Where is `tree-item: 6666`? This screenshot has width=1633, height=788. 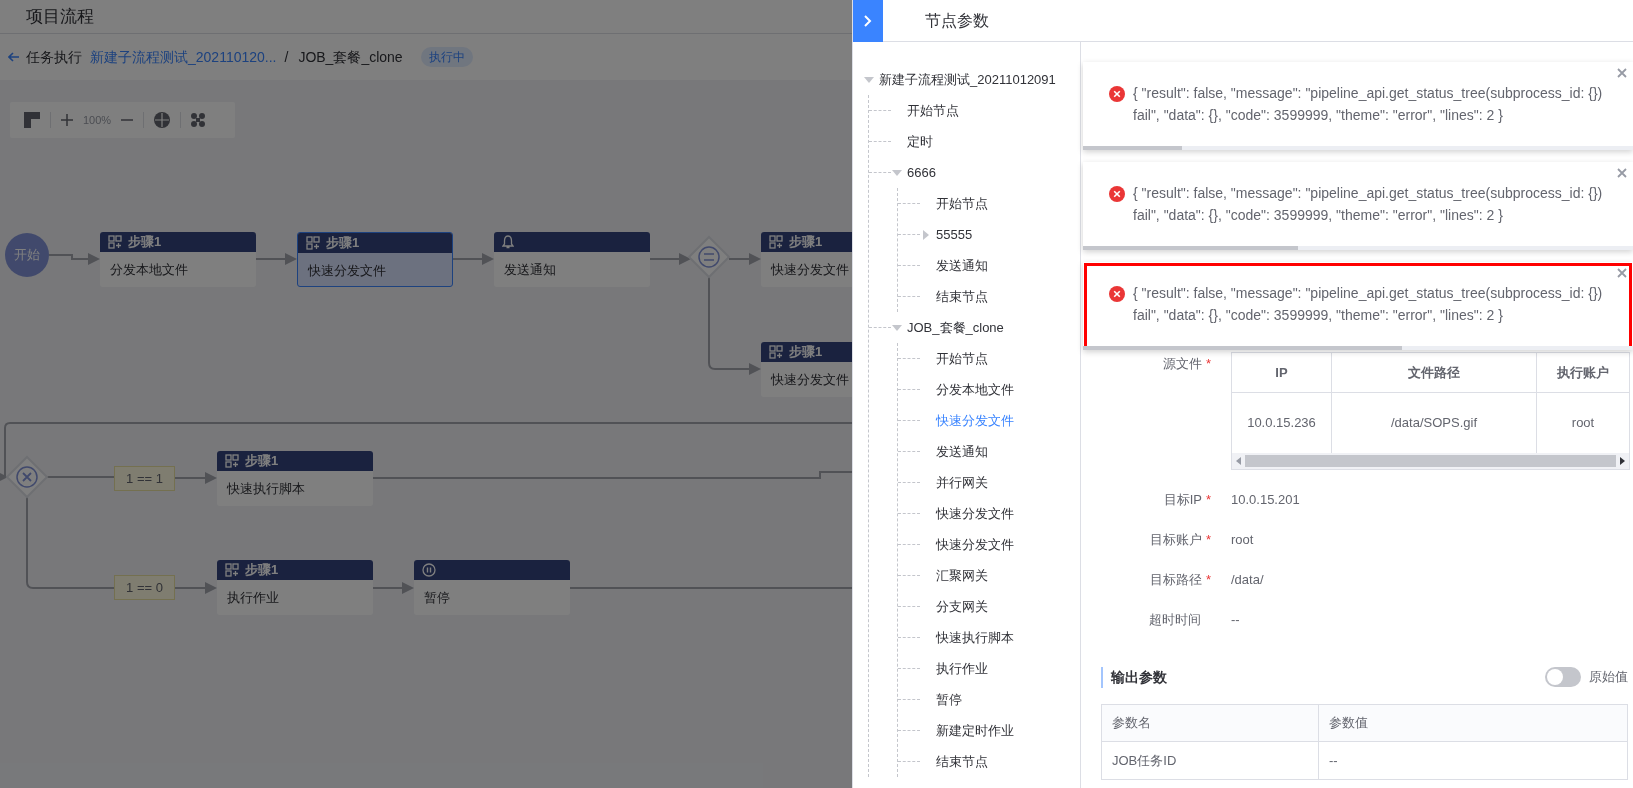
tree-item: 6666 is located at coordinates (921, 172).